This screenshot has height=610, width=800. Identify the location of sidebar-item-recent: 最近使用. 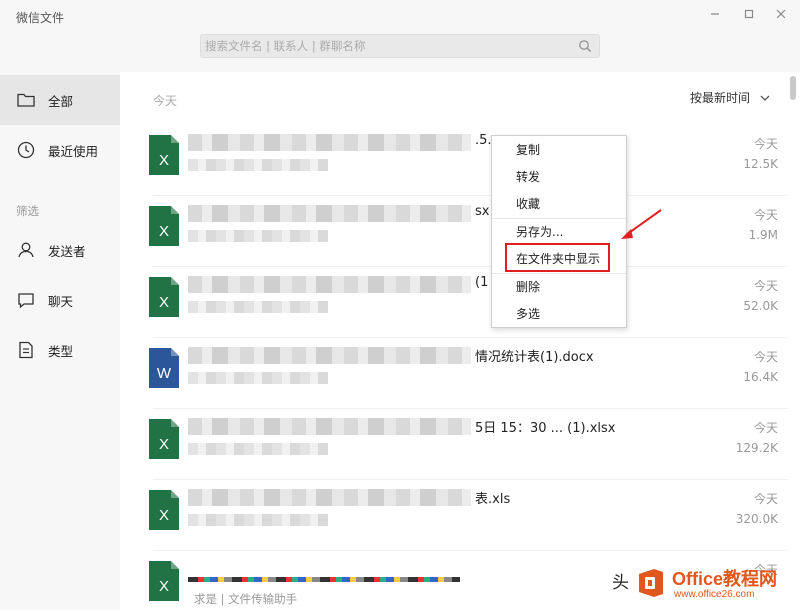
(60, 150).